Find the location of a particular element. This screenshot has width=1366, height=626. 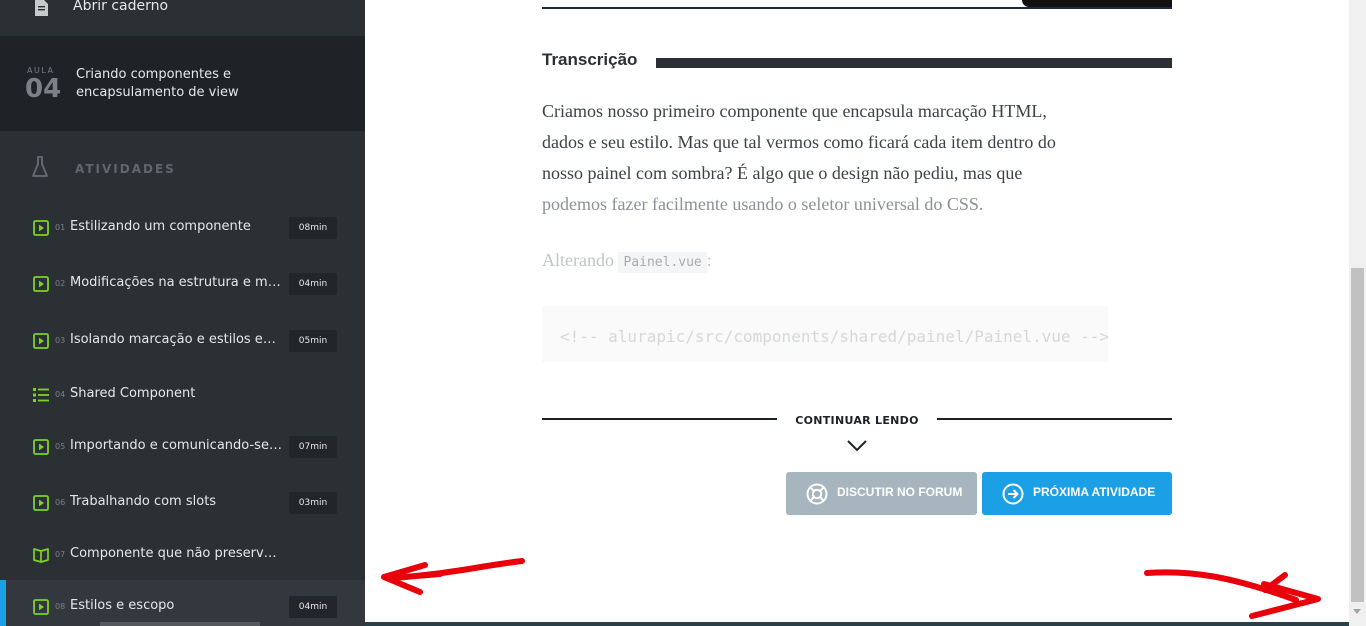

page-scrollbar is located at coordinates (1357, 313).